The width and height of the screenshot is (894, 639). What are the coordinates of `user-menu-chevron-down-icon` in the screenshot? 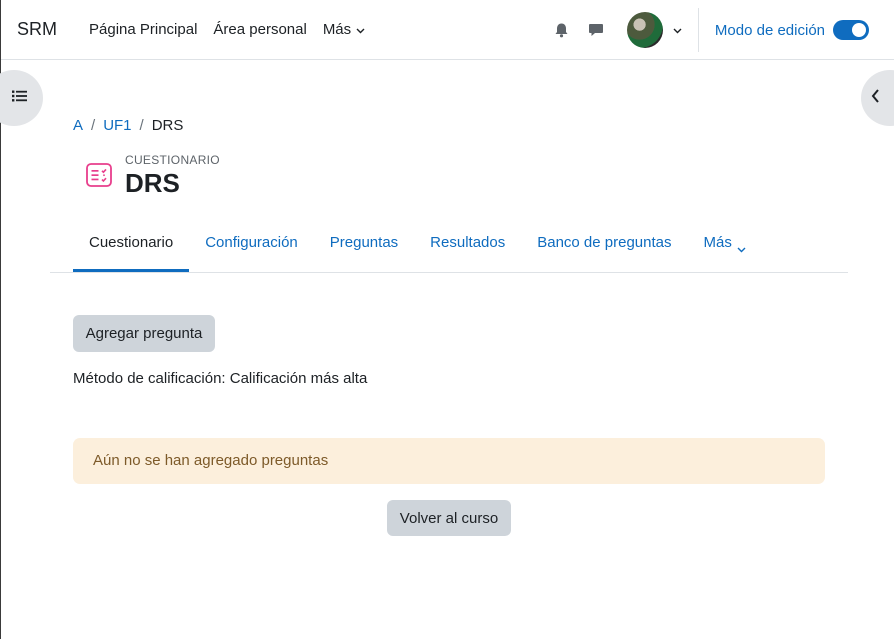 It's located at (677, 30).